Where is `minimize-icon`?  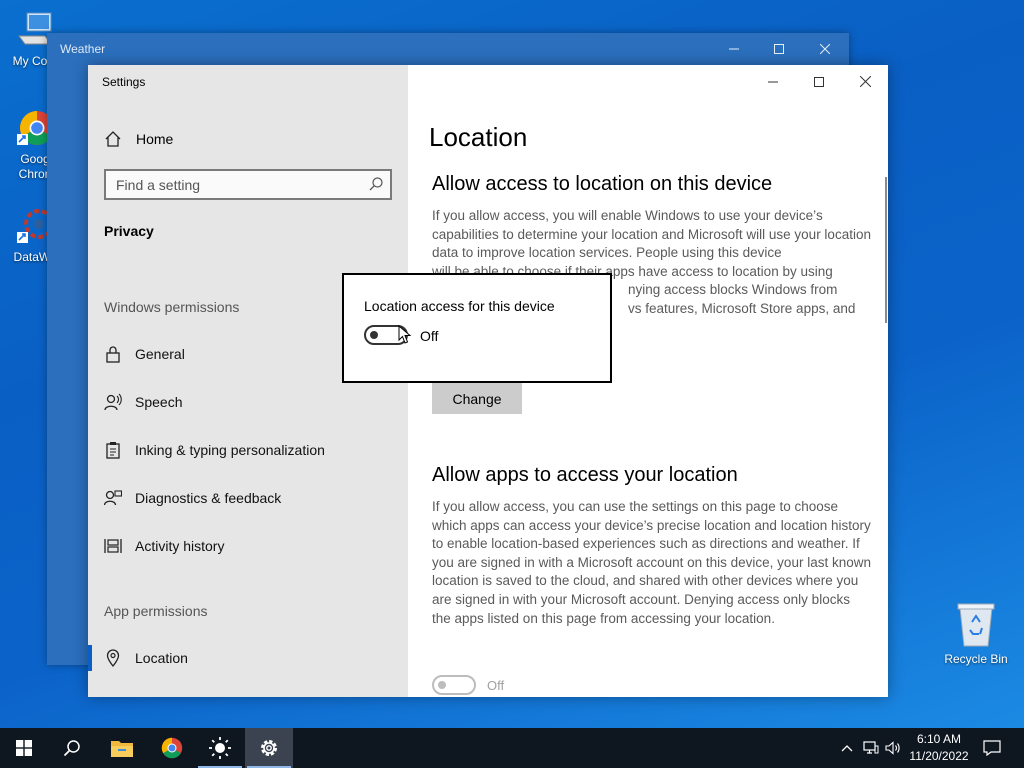 minimize-icon is located at coordinates (734, 49).